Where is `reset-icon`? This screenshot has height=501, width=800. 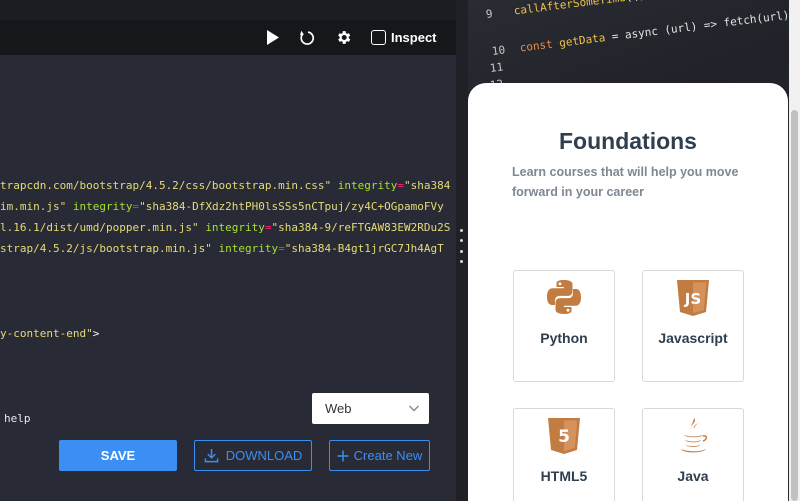 reset-icon is located at coordinates (307, 37).